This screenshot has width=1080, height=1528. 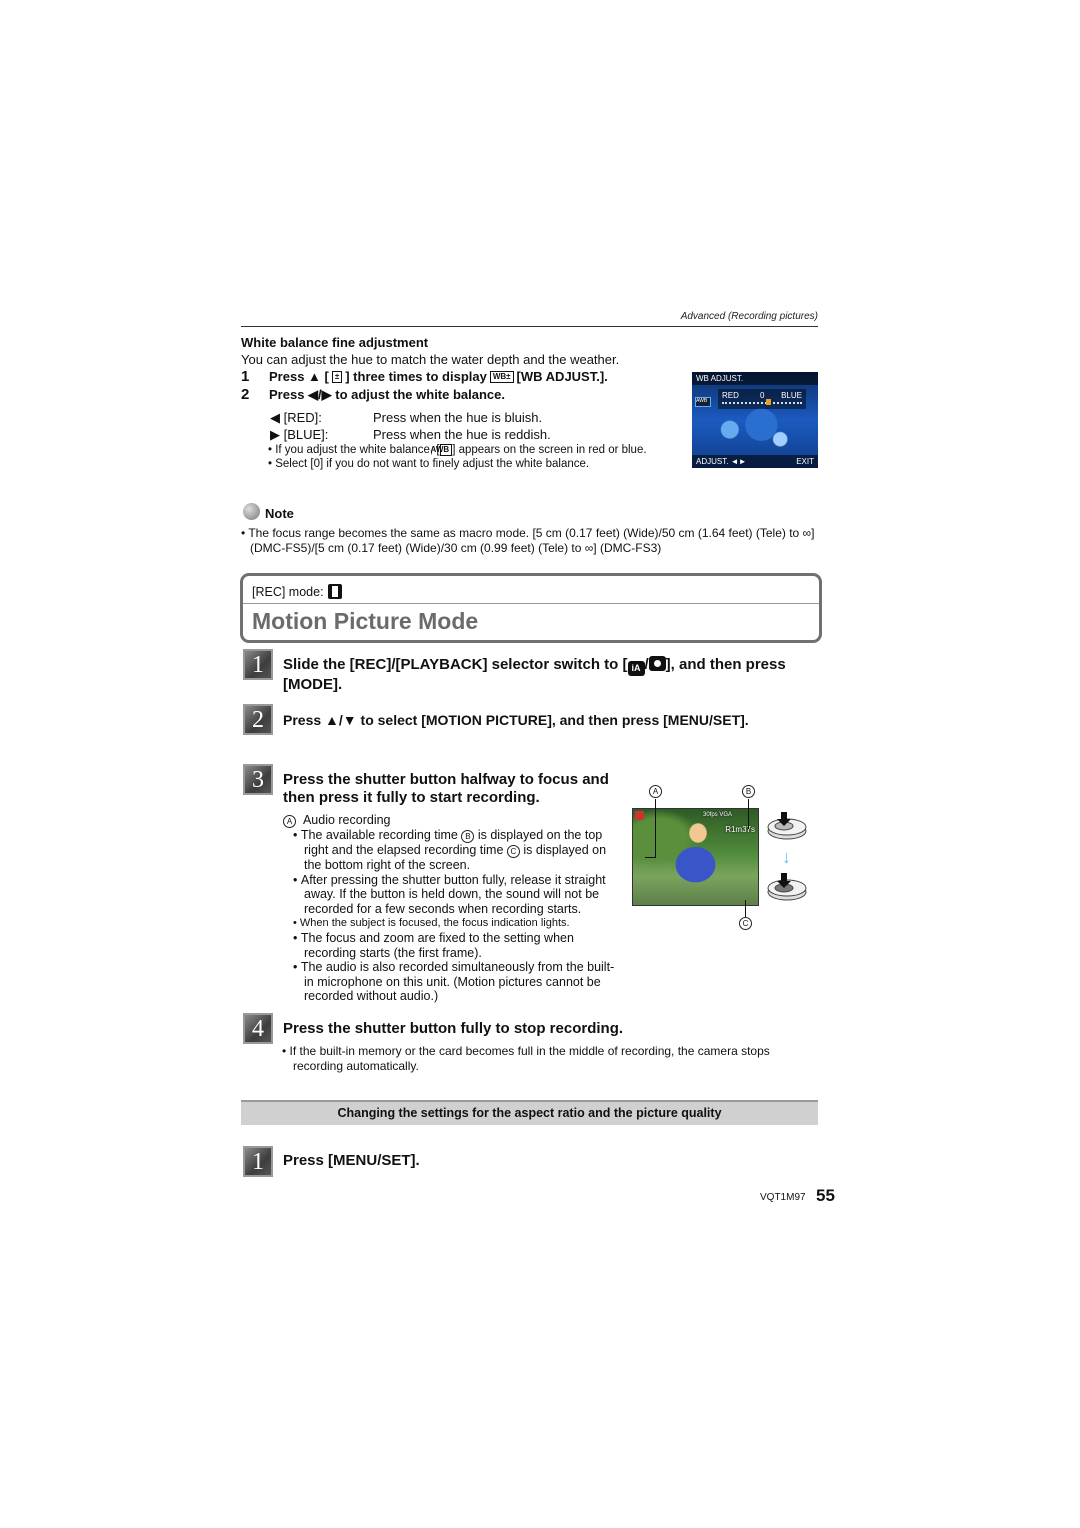 What do you see at coordinates (805, 461) in the screenshot?
I see `exit-hint: EXIT` at bounding box center [805, 461].